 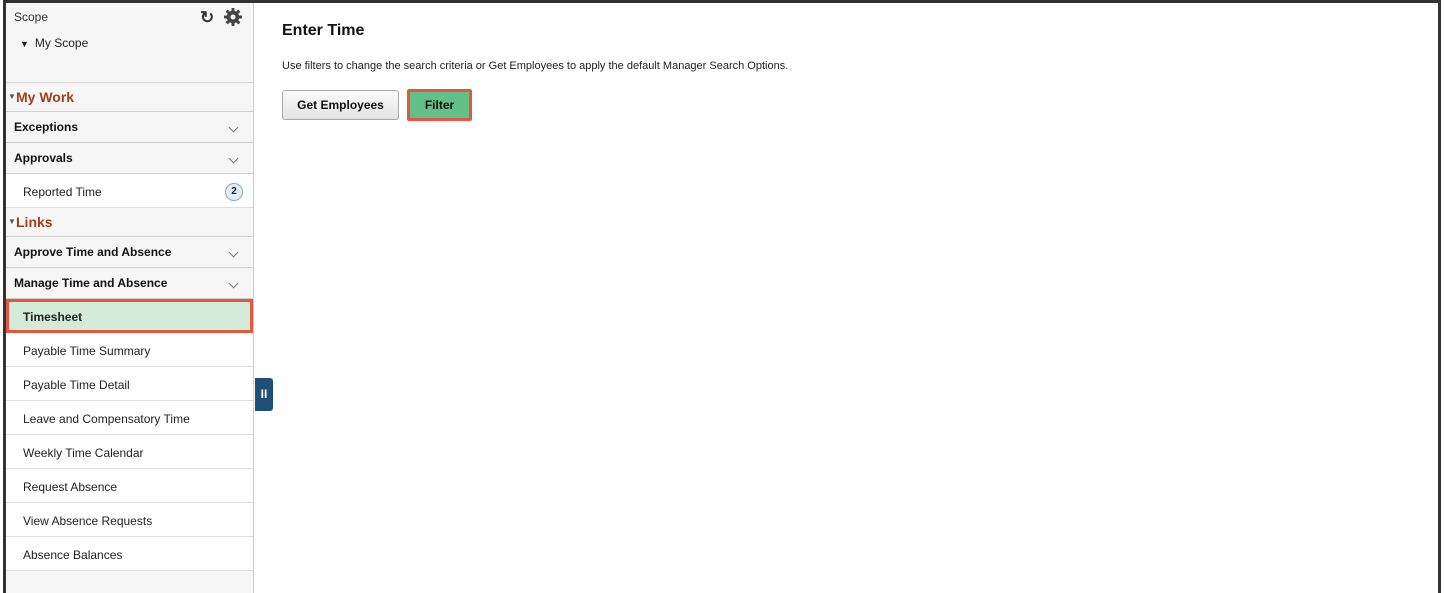 What do you see at coordinates (129, 554) in the screenshot?
I see `sidebar-item-absence-balances: Absence Balances` at bounding box center [129, 554].